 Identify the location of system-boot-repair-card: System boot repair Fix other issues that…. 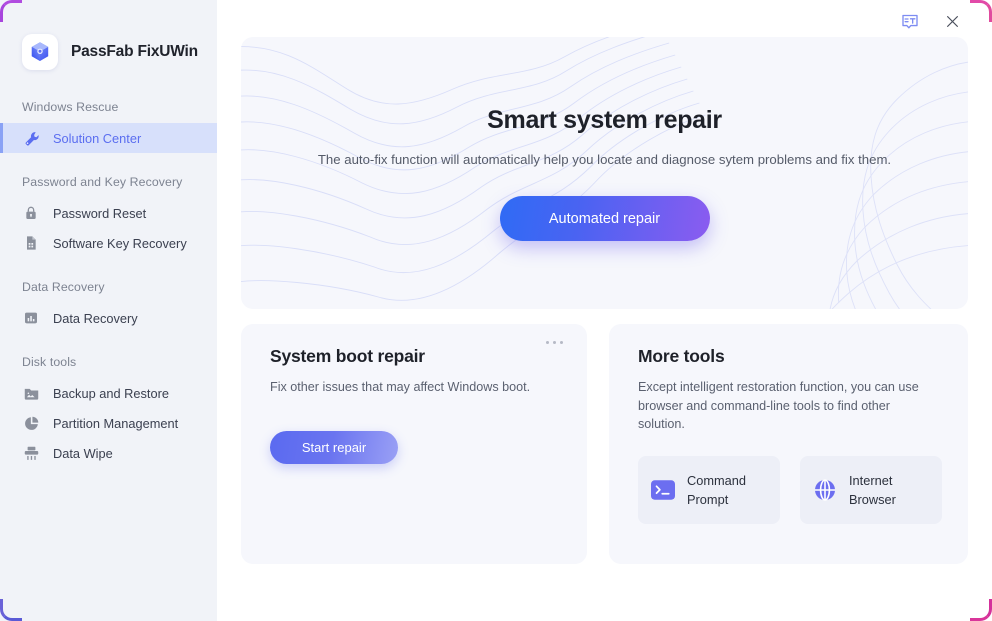
(414, 444).